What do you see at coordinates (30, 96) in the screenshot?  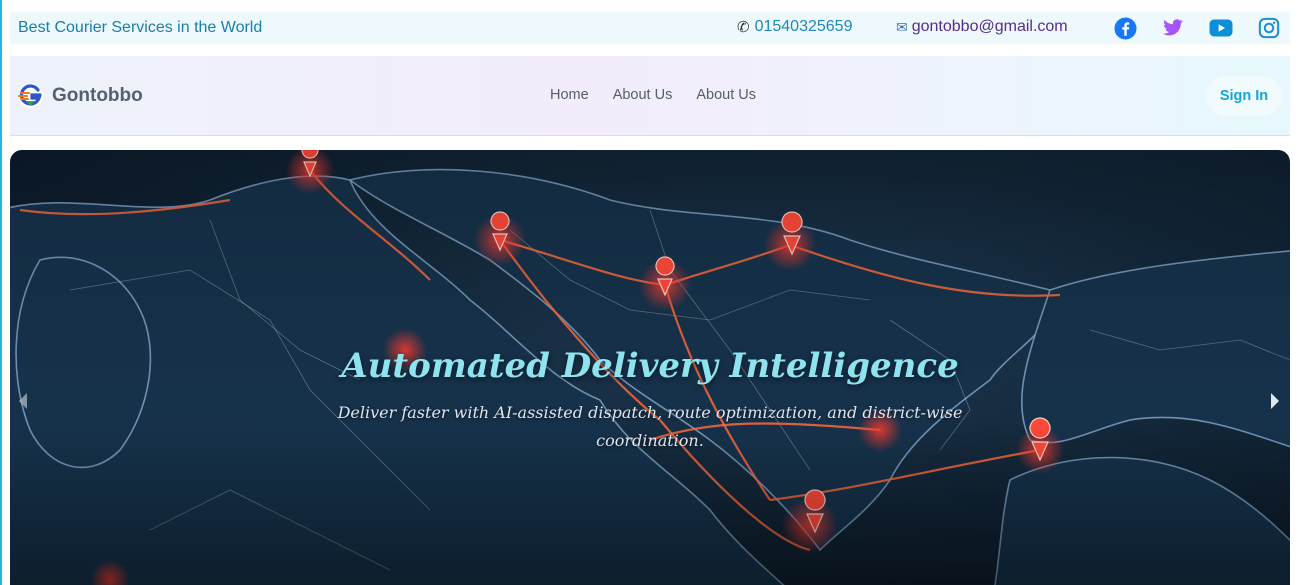 I see `logo-icon` at bounding box center [30, 96].